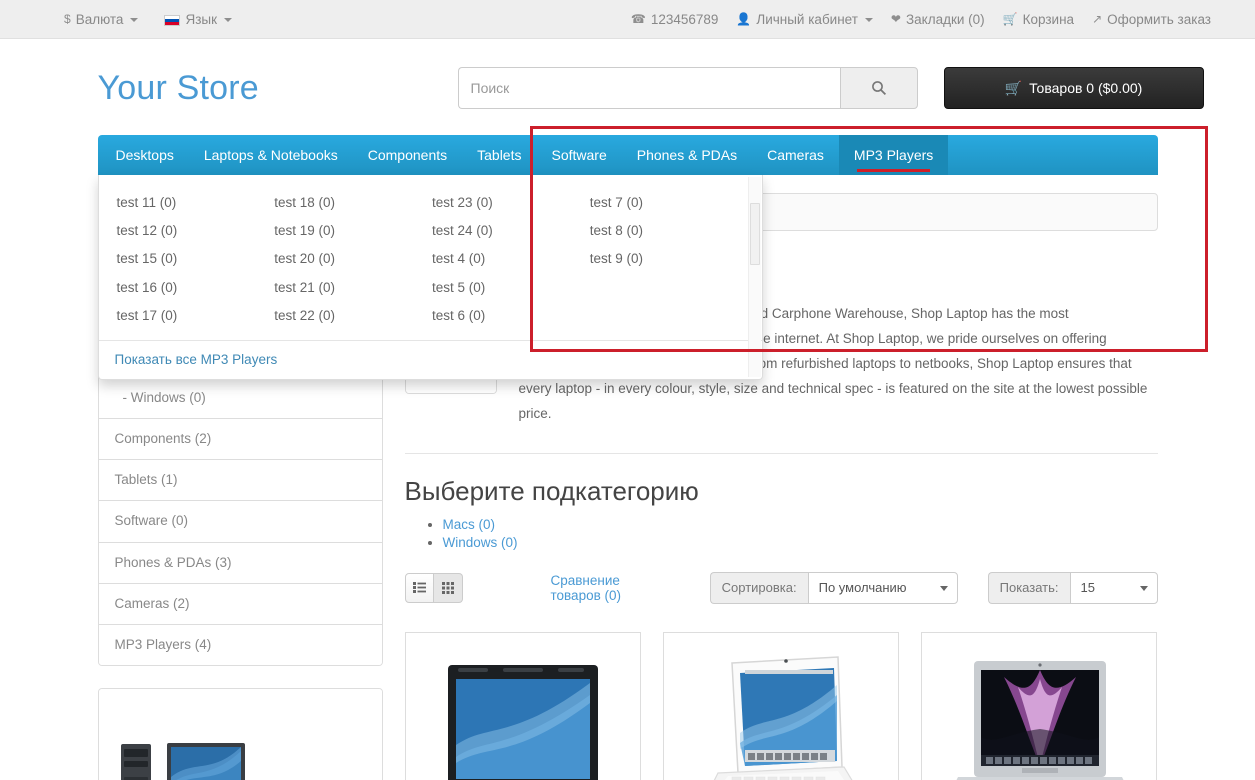 Image resolution: width=1255 pixels, height=780 pixels. I want to click on search-bar, so click(687, 88).